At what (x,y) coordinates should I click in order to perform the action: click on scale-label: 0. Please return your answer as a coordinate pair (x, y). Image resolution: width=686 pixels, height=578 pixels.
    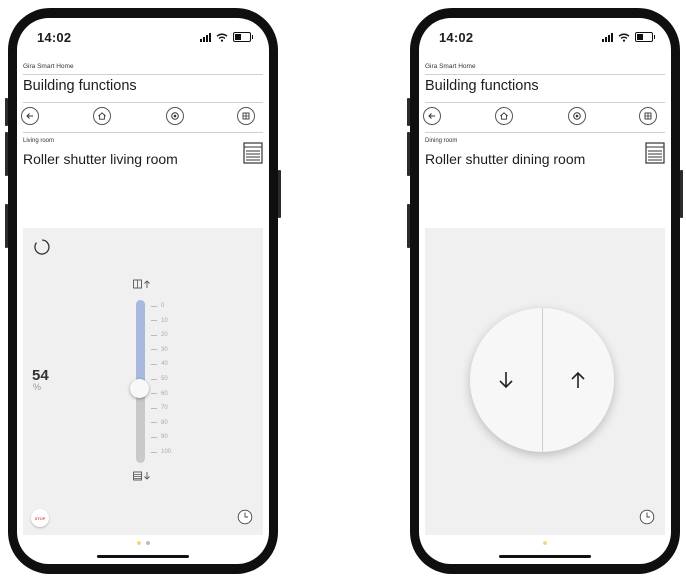
    Looking at the image, I should click on (163, 306).